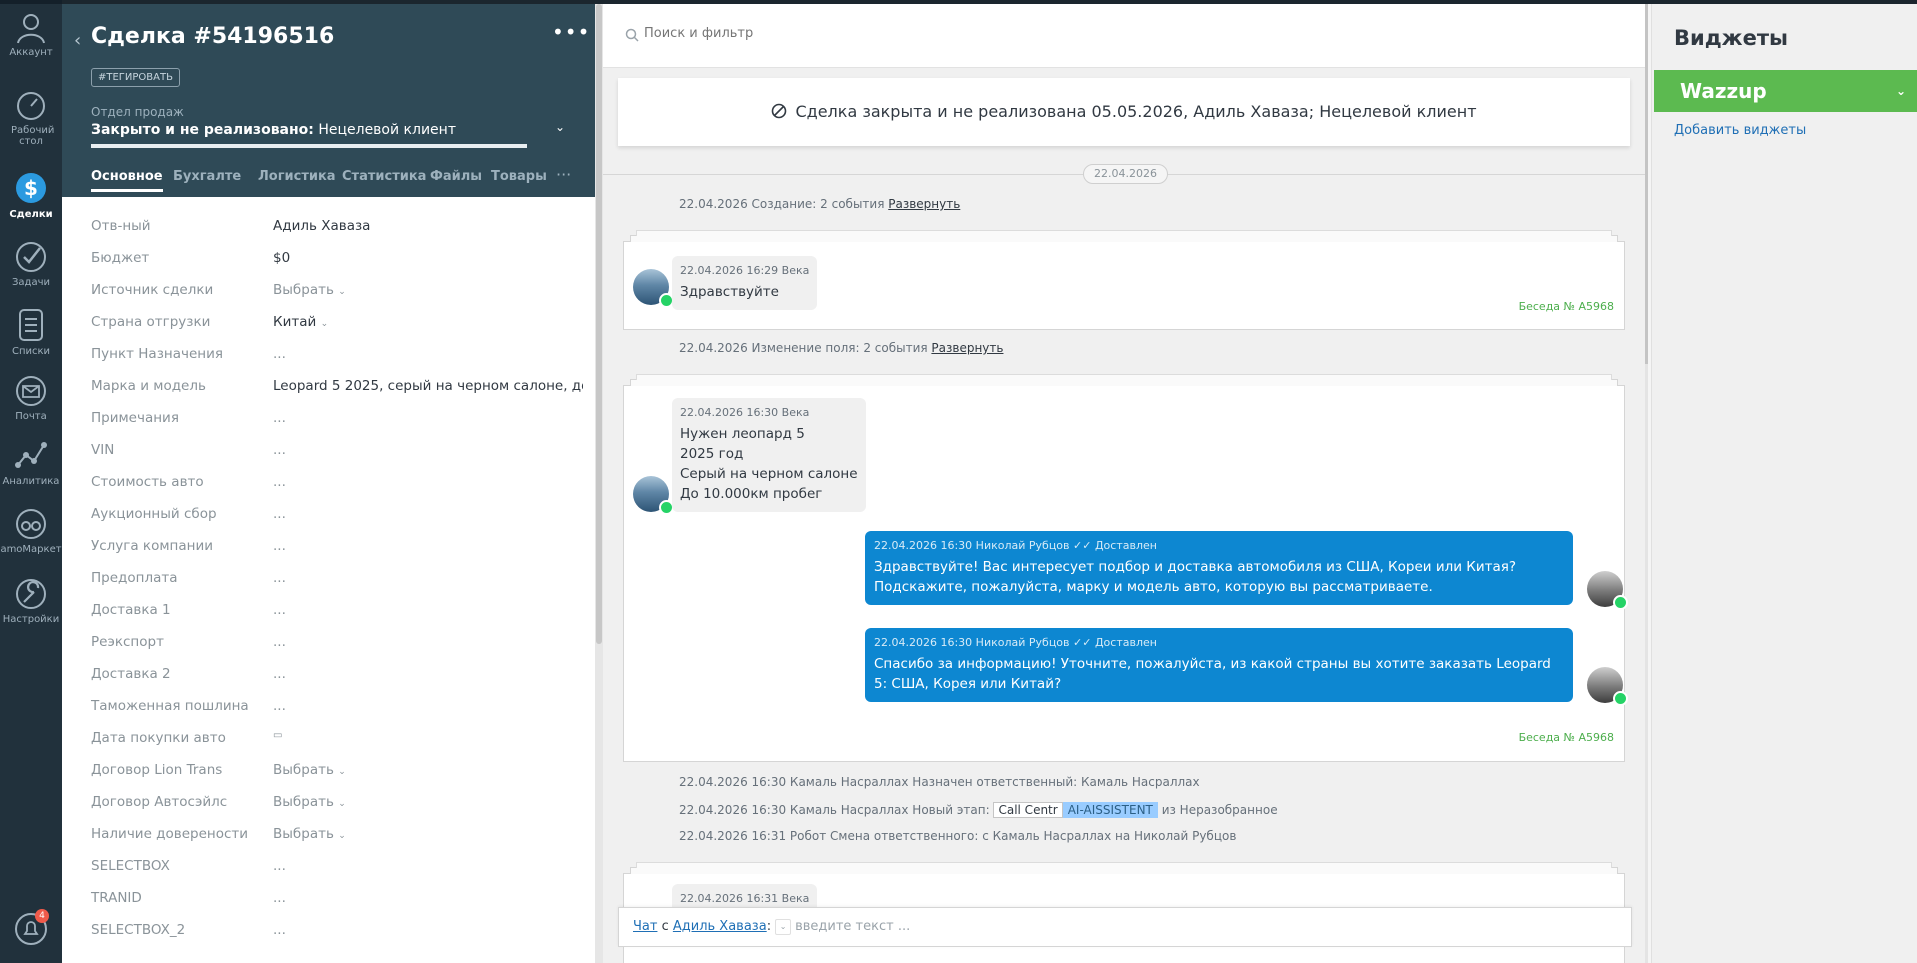 The width and height of the screenshot is (1917, 963). I want to click on event-text: 22.04.2026 Создание: 2 события, so click(784, 204).